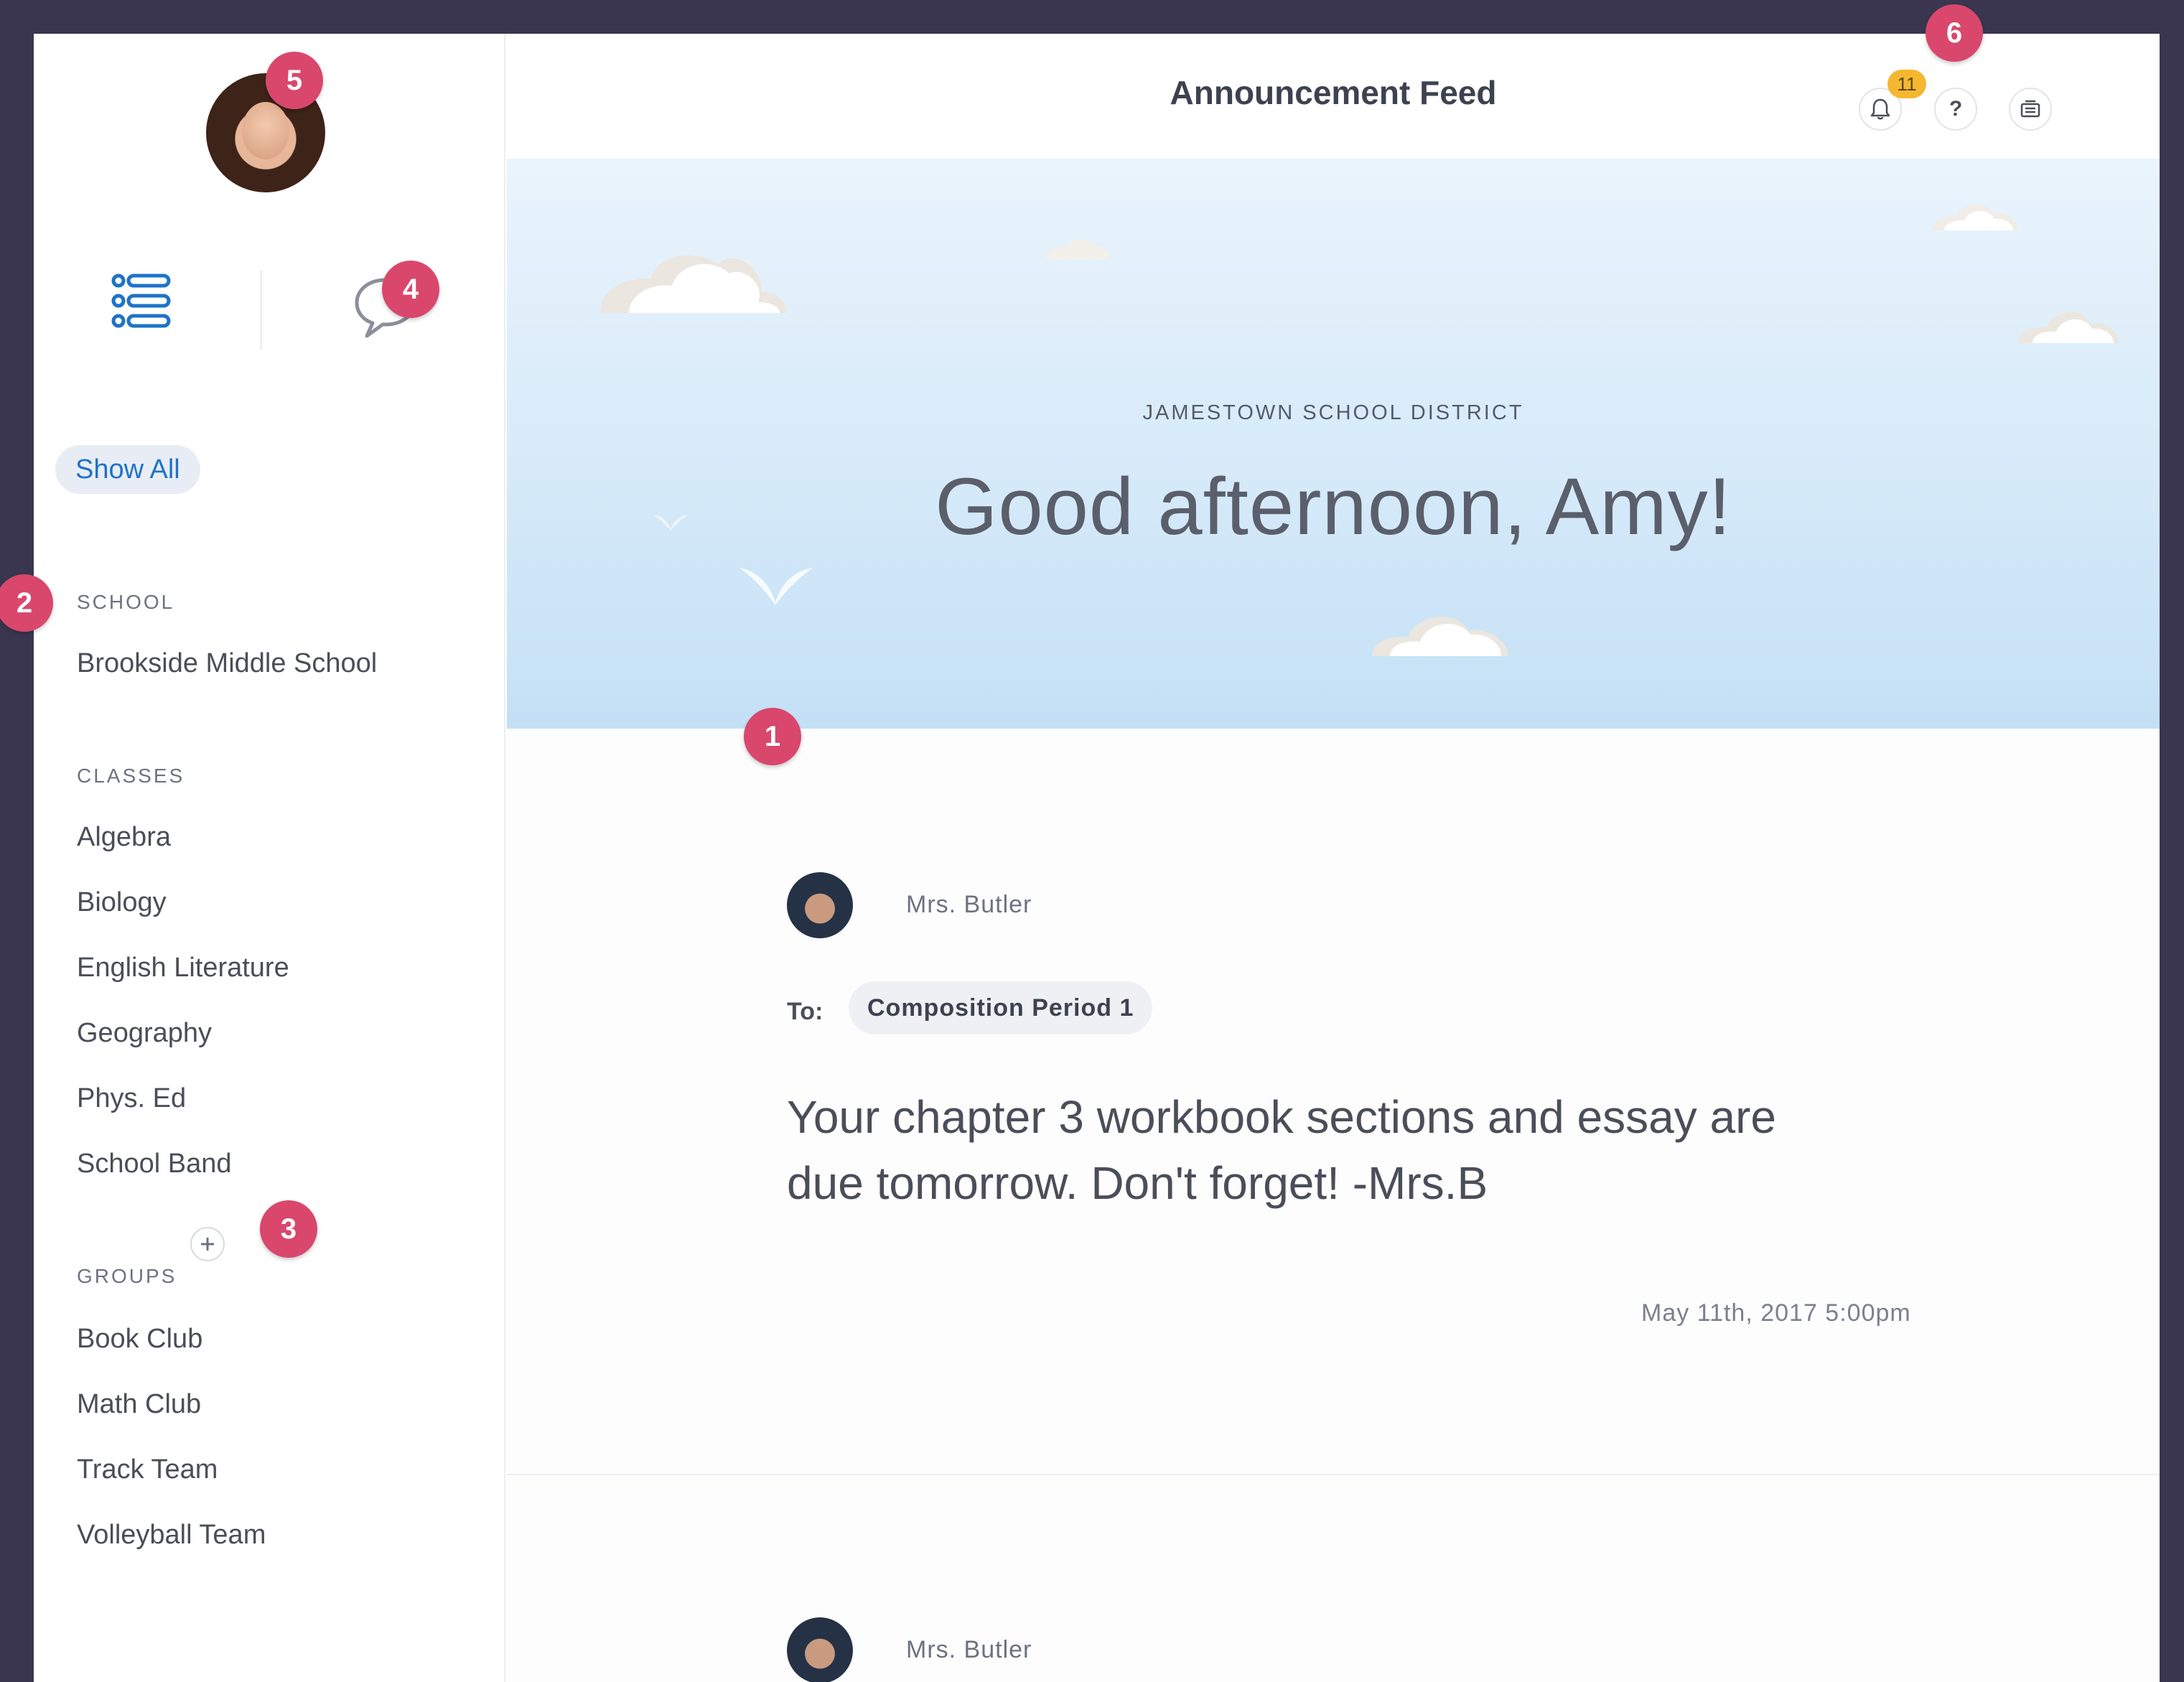 The width and height of the screenshot is (2184, 1682). What do you see at coordinates (126, 602) in the screenshot?
I see `school-section-title: SCHOOL` at bounding box center [126, 602].